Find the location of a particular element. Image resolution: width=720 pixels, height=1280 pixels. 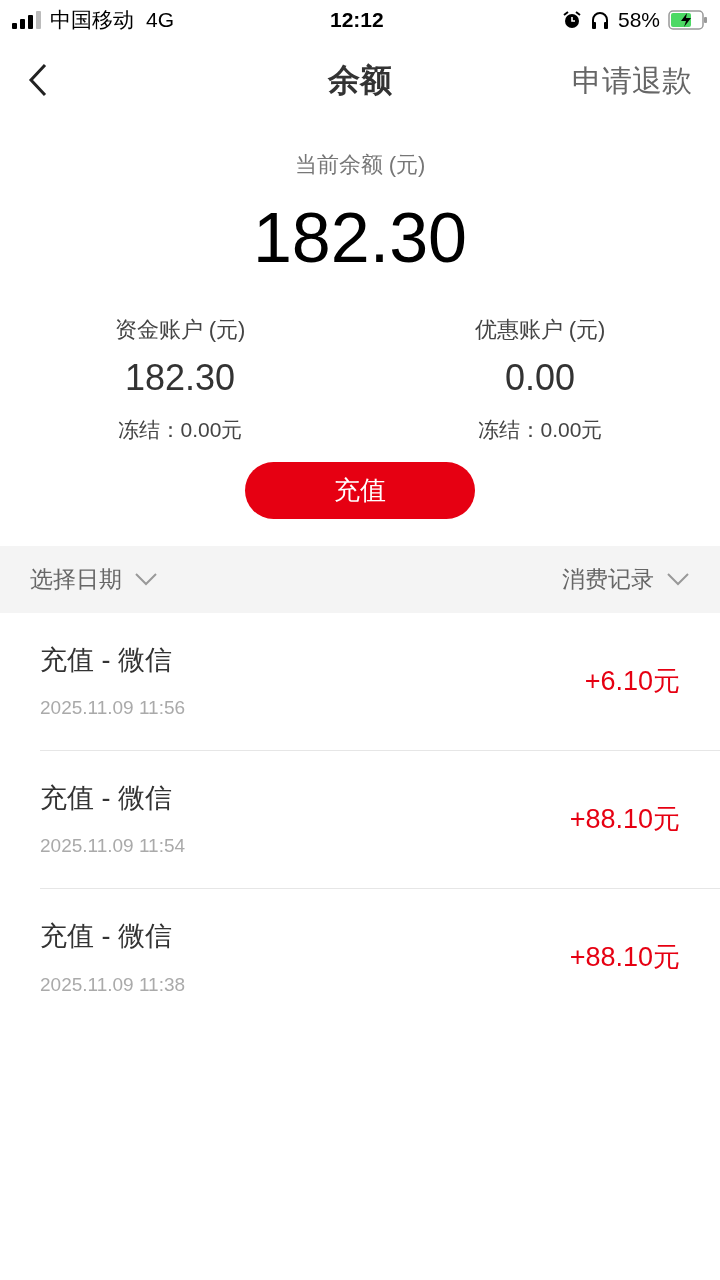

balance-amount: 182.30 is located at coordinates (360, 238).